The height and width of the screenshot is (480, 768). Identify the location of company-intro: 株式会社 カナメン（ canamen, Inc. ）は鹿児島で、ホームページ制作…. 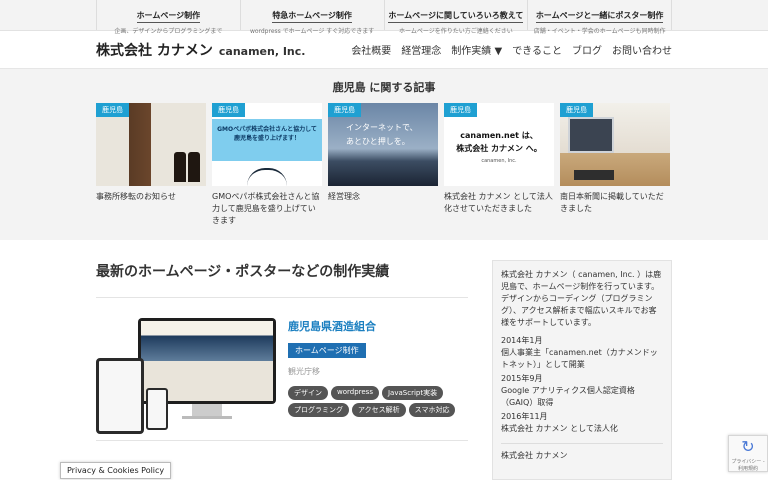
(581, 298).